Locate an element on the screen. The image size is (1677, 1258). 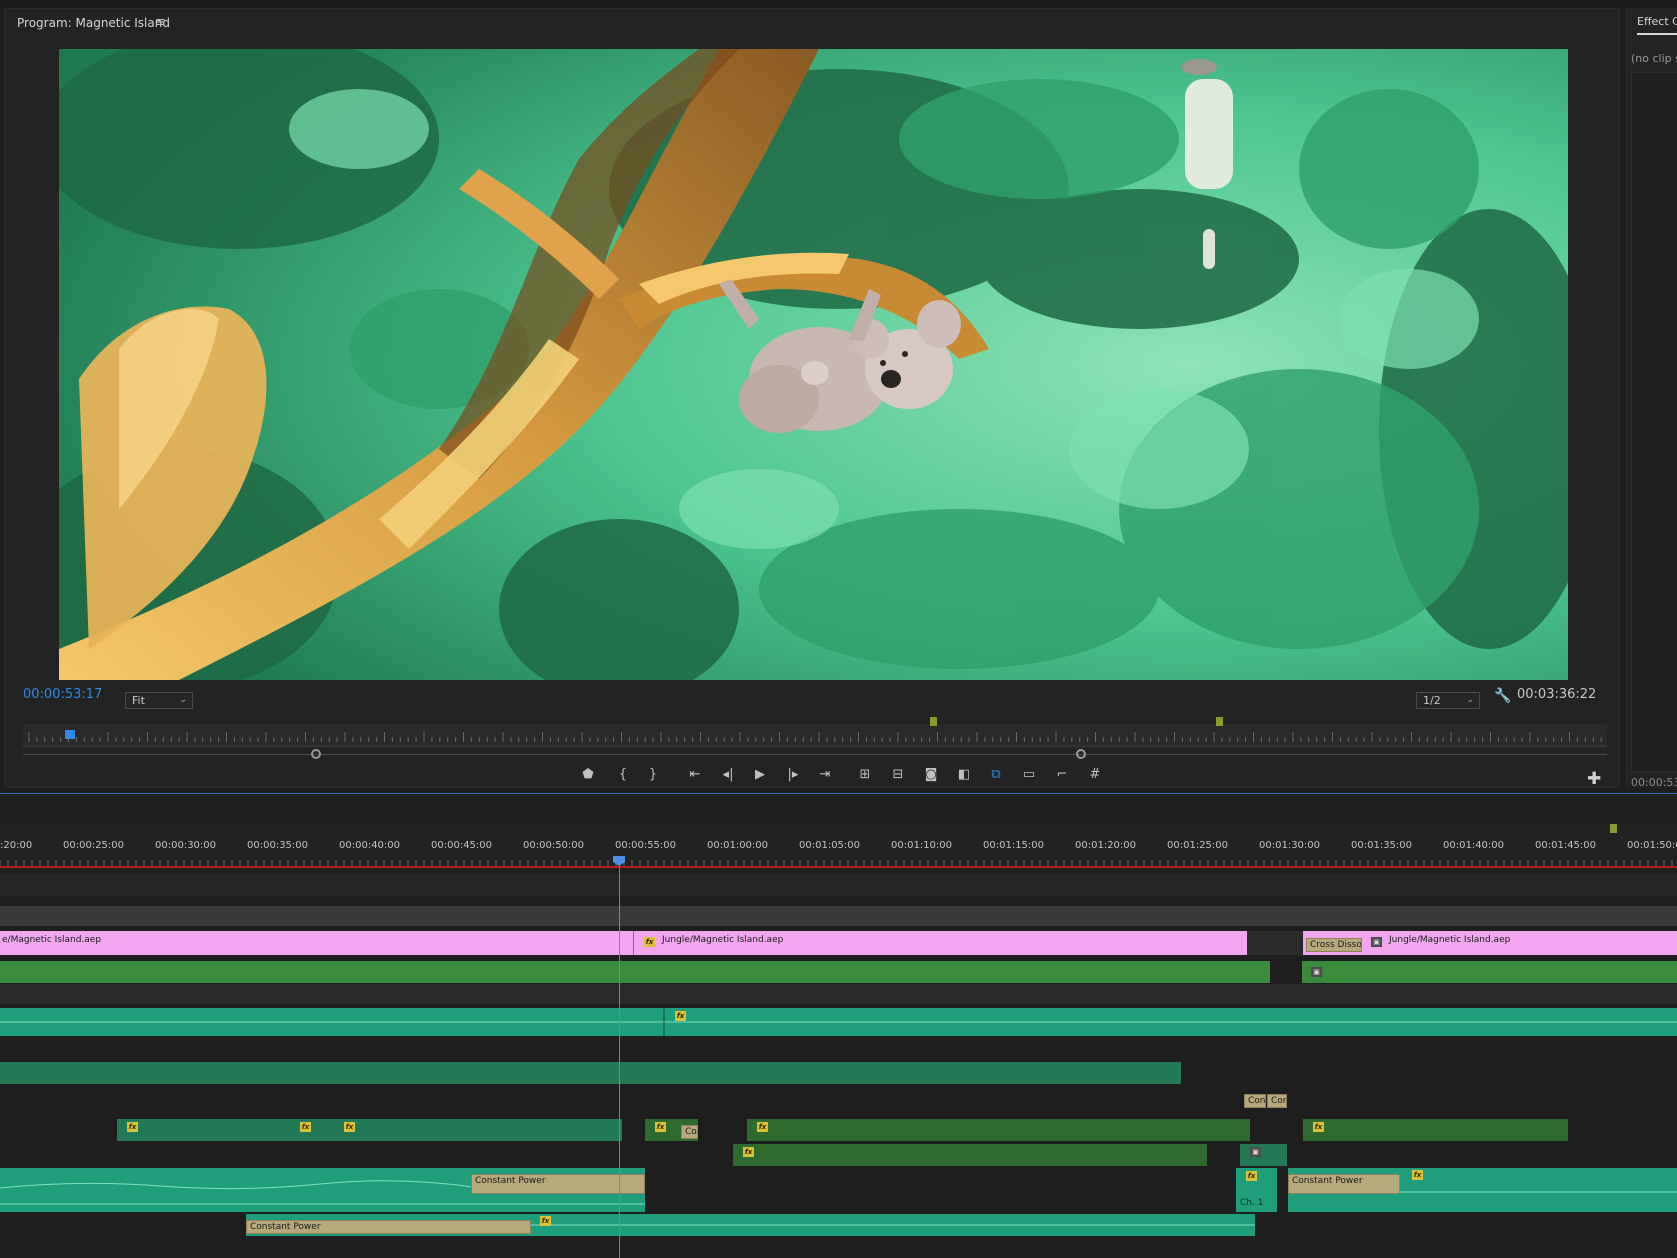
step-back-icon: ◂| is located at coordinates (728, 774).